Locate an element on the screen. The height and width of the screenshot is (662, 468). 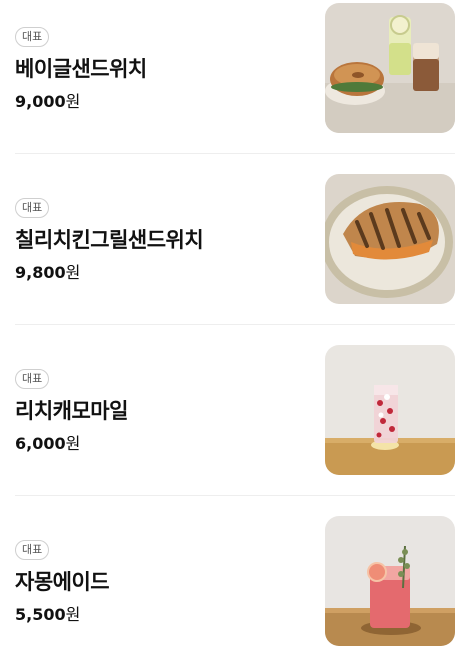
menu-item-info: 대표 자몽에이드 5,500원 is located at coordinates (165, 581).